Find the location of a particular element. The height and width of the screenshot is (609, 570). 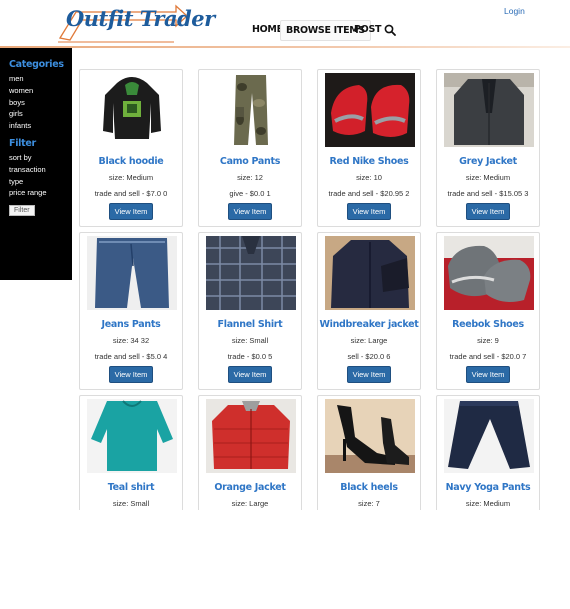

category-infants: infants is located at coordinates (40, 126).